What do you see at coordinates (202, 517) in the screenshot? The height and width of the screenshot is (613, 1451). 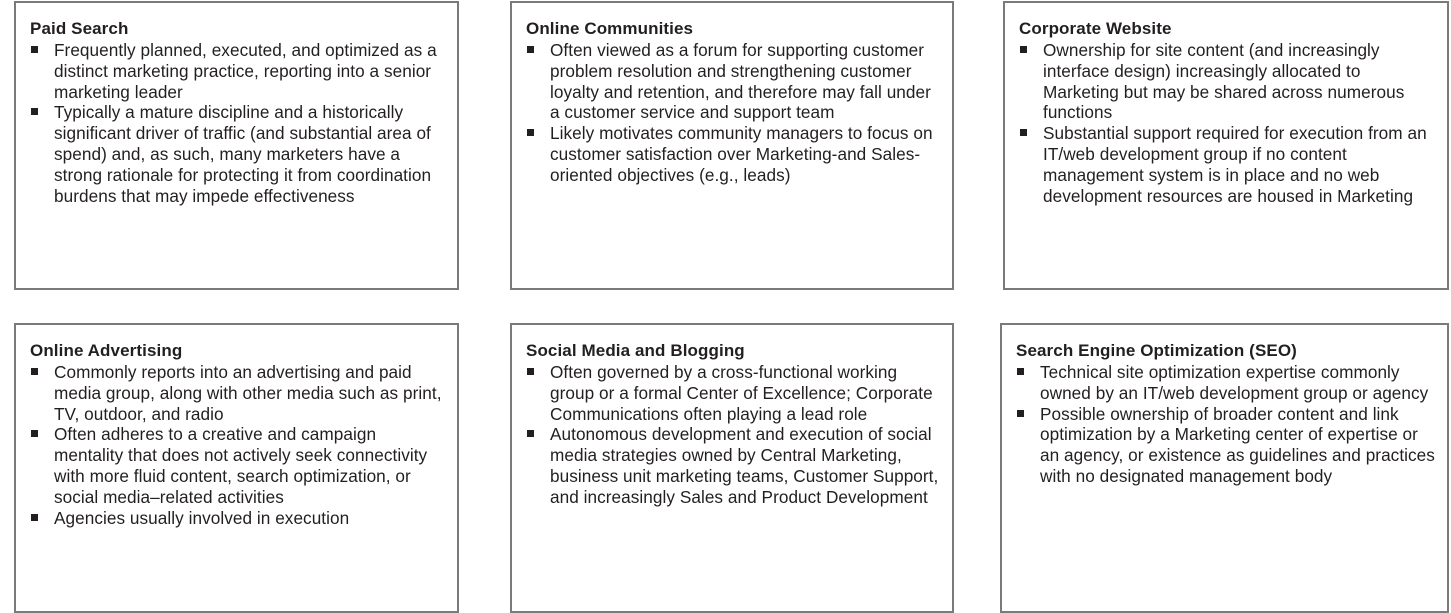 I see `bullet-text: Agencies usually involved in execution` at bounding box center [202, 517].